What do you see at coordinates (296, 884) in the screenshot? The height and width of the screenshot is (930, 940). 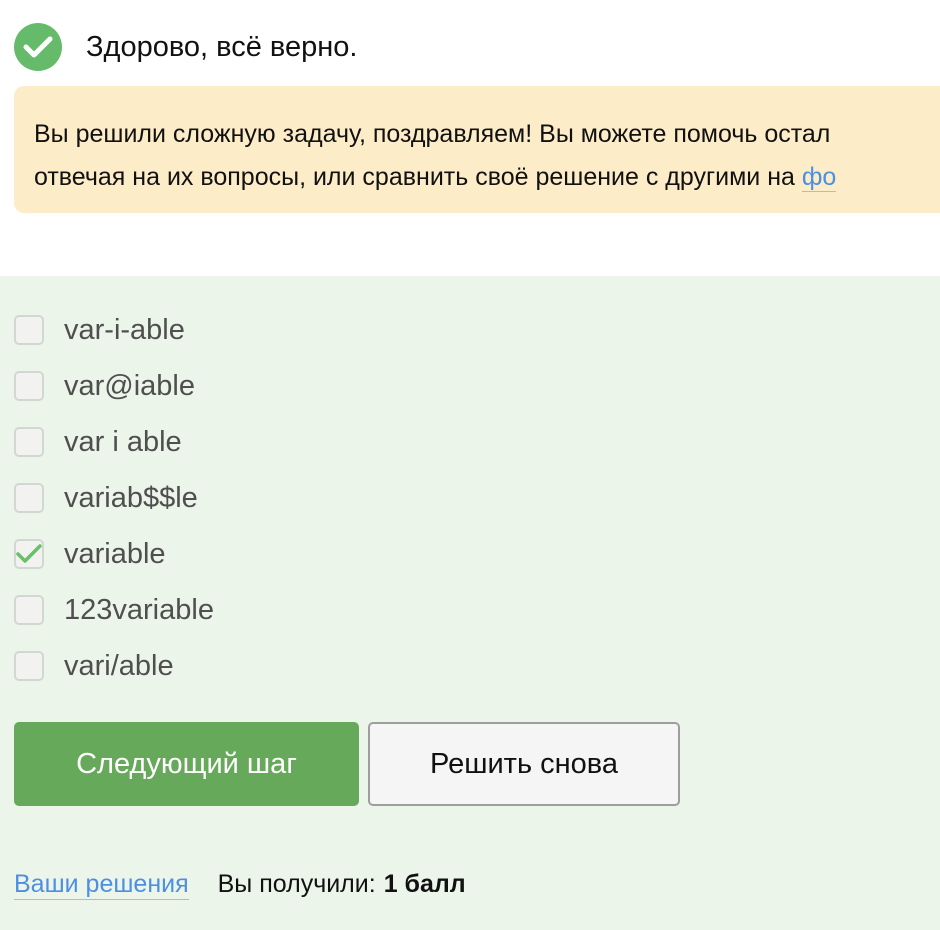 I see `score-label: Вы получили:` at bounding box center [296, 884].